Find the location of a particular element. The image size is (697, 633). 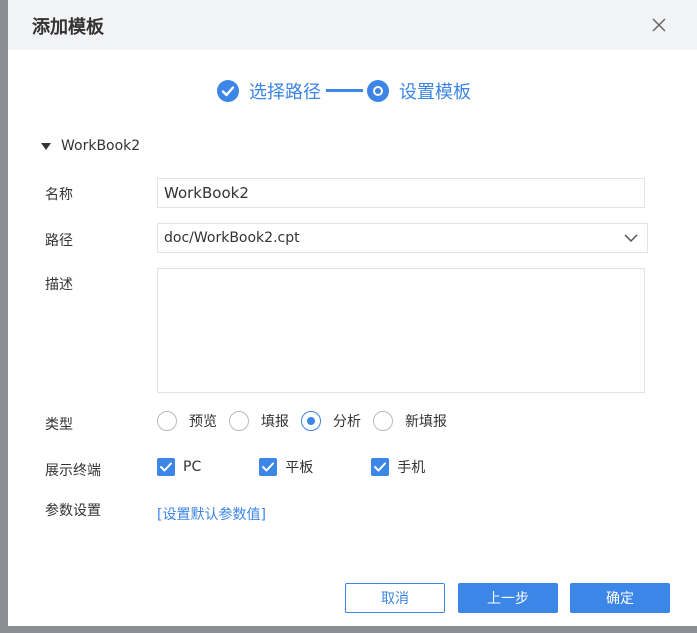

step2-label: 设置模板 is located at coordinates (435, 92).